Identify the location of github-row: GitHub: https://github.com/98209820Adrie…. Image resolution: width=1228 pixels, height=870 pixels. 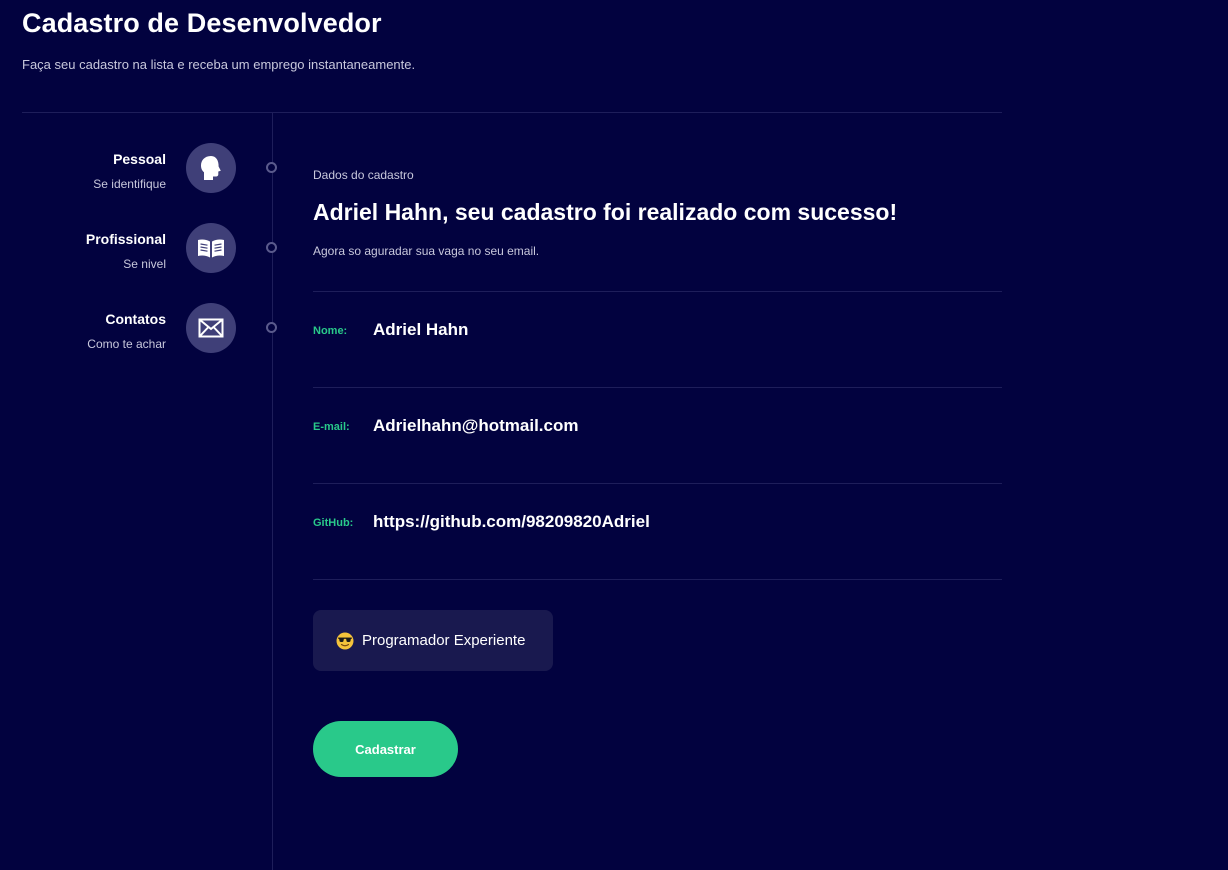
(657, 531).